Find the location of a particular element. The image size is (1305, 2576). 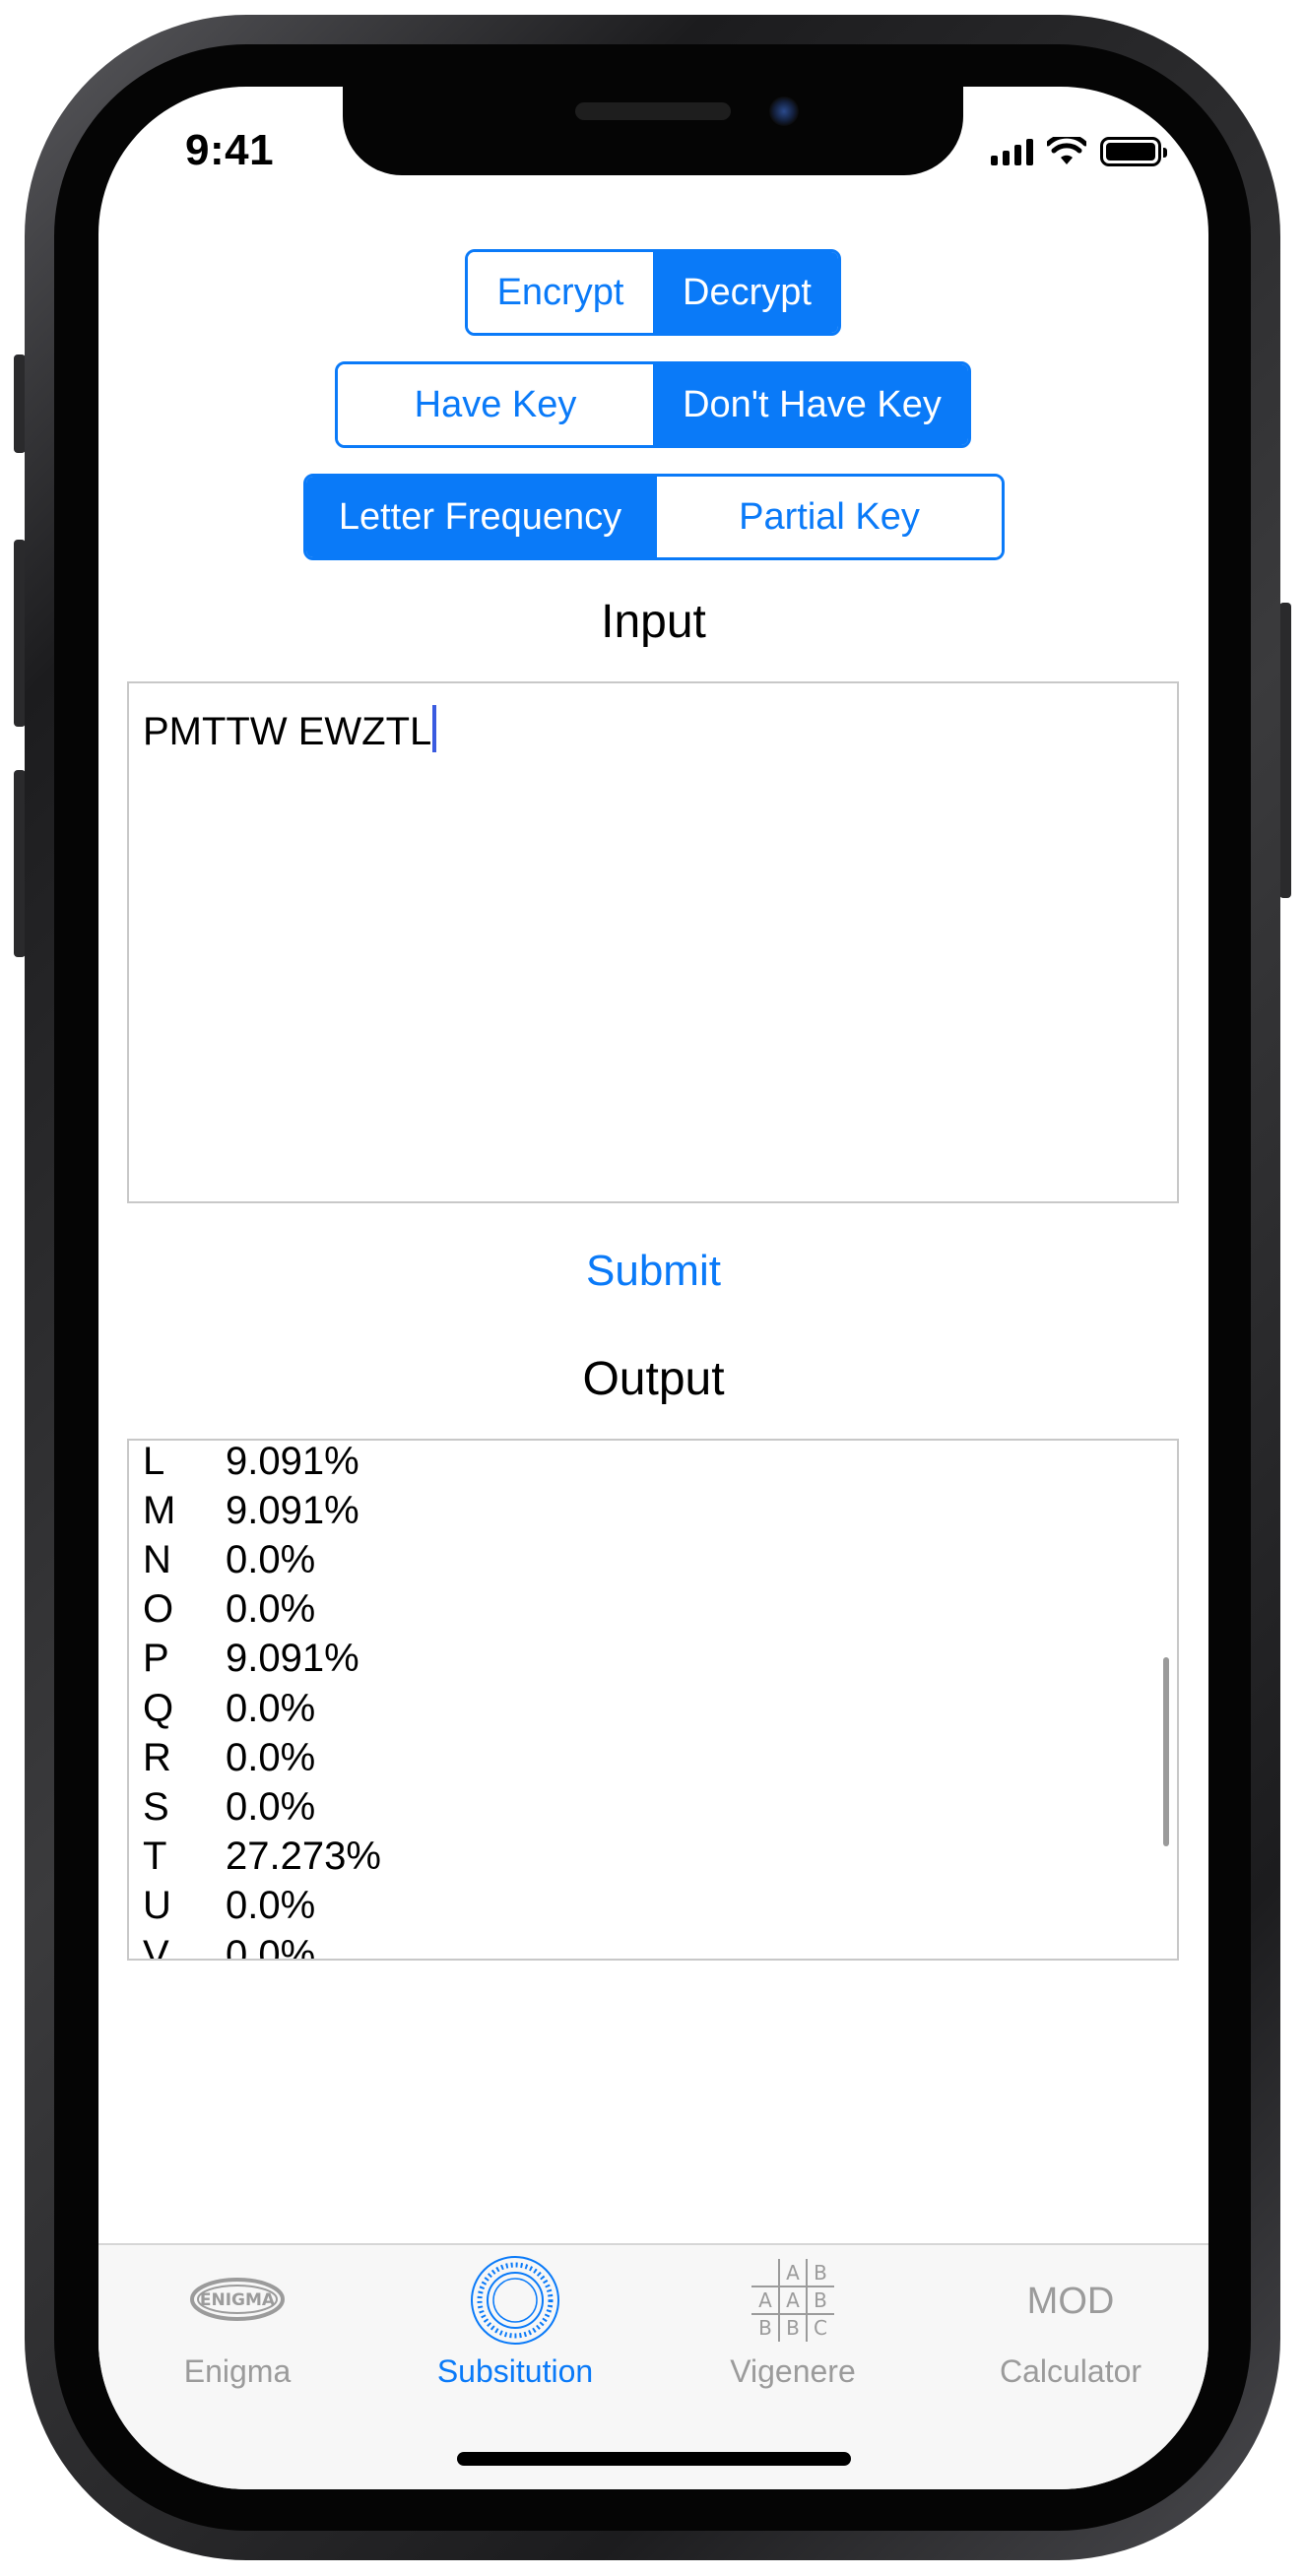

speaker-grill is located at coordinates (653, 111).